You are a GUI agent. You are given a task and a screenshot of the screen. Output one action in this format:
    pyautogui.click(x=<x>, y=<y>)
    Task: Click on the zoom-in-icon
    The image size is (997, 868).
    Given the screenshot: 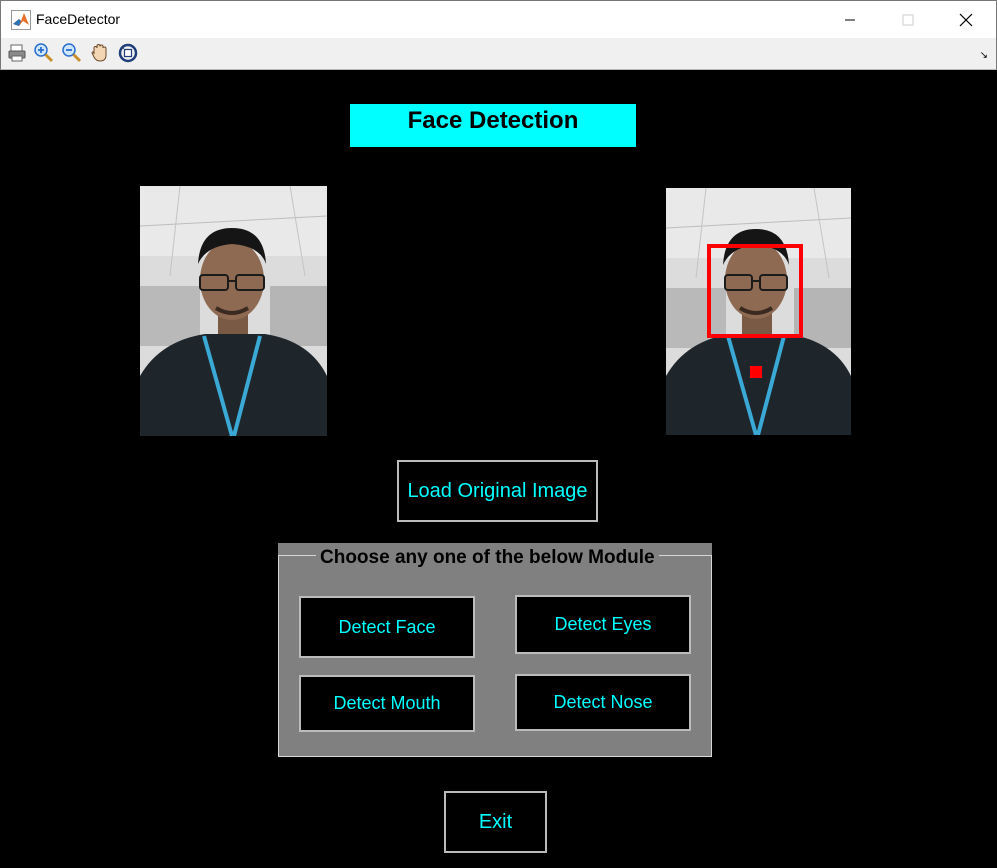 What is the action you would take?
    pyautogui.click(x=44, y=53)
    